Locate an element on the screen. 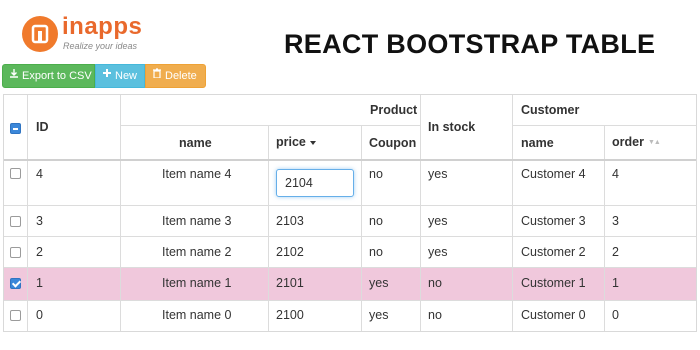 The height and width of the screenshot is (350, 700). sort-desc-icon is located at coordinates (312, 142).